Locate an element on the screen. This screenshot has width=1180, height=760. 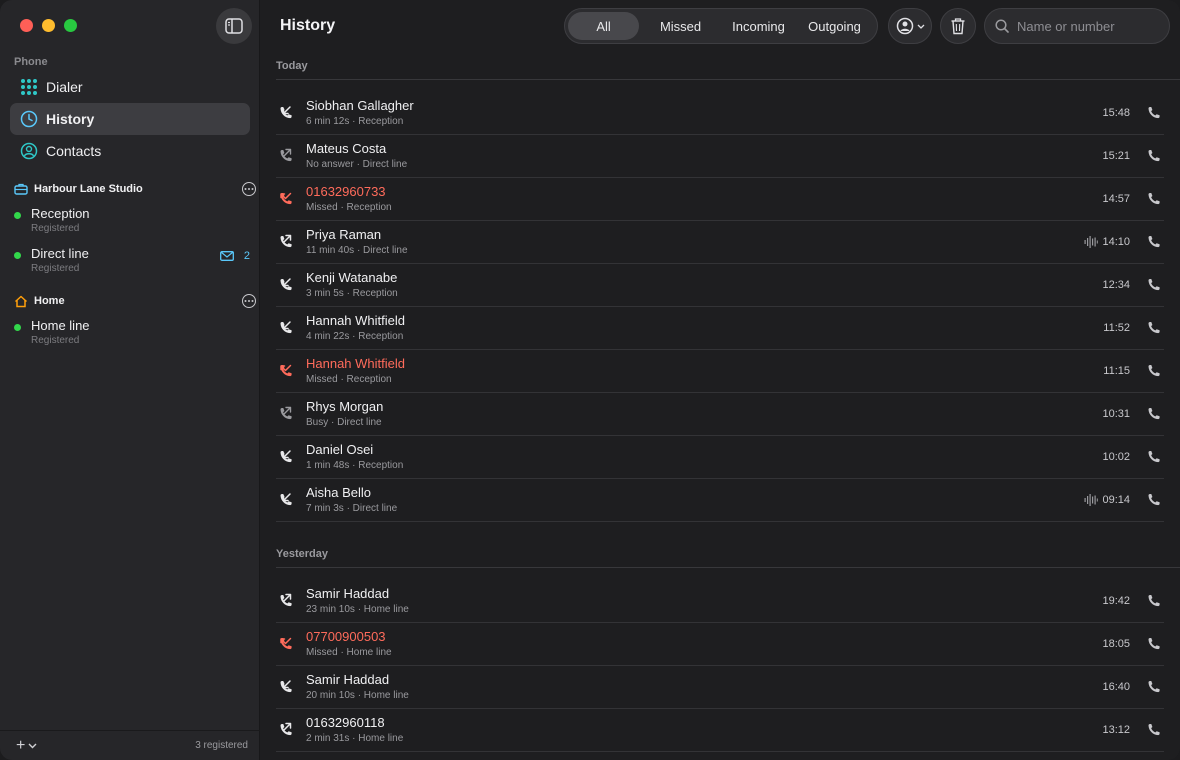
voicemail-count: 2 is located at coordinates (246, 256).